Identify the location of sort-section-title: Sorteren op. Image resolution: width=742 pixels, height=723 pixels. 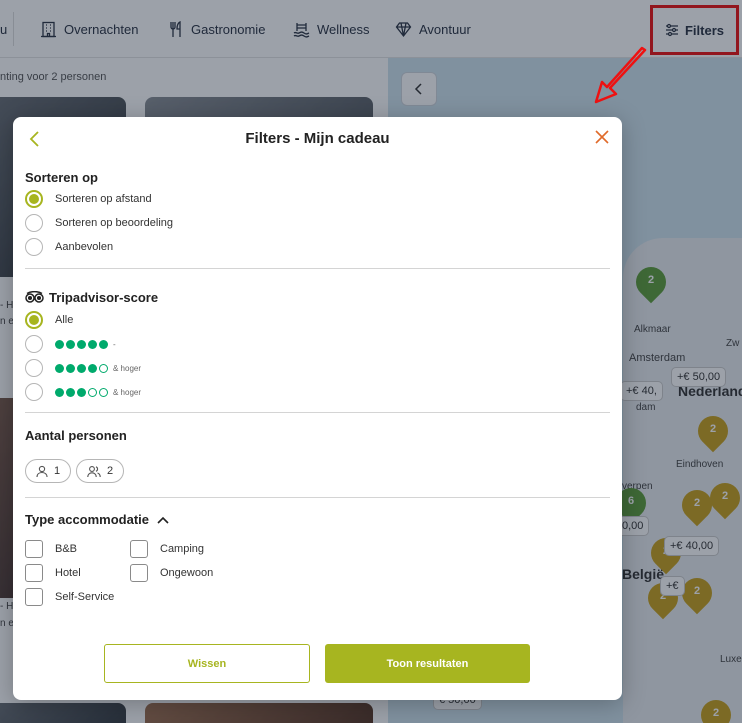
(61, 177).